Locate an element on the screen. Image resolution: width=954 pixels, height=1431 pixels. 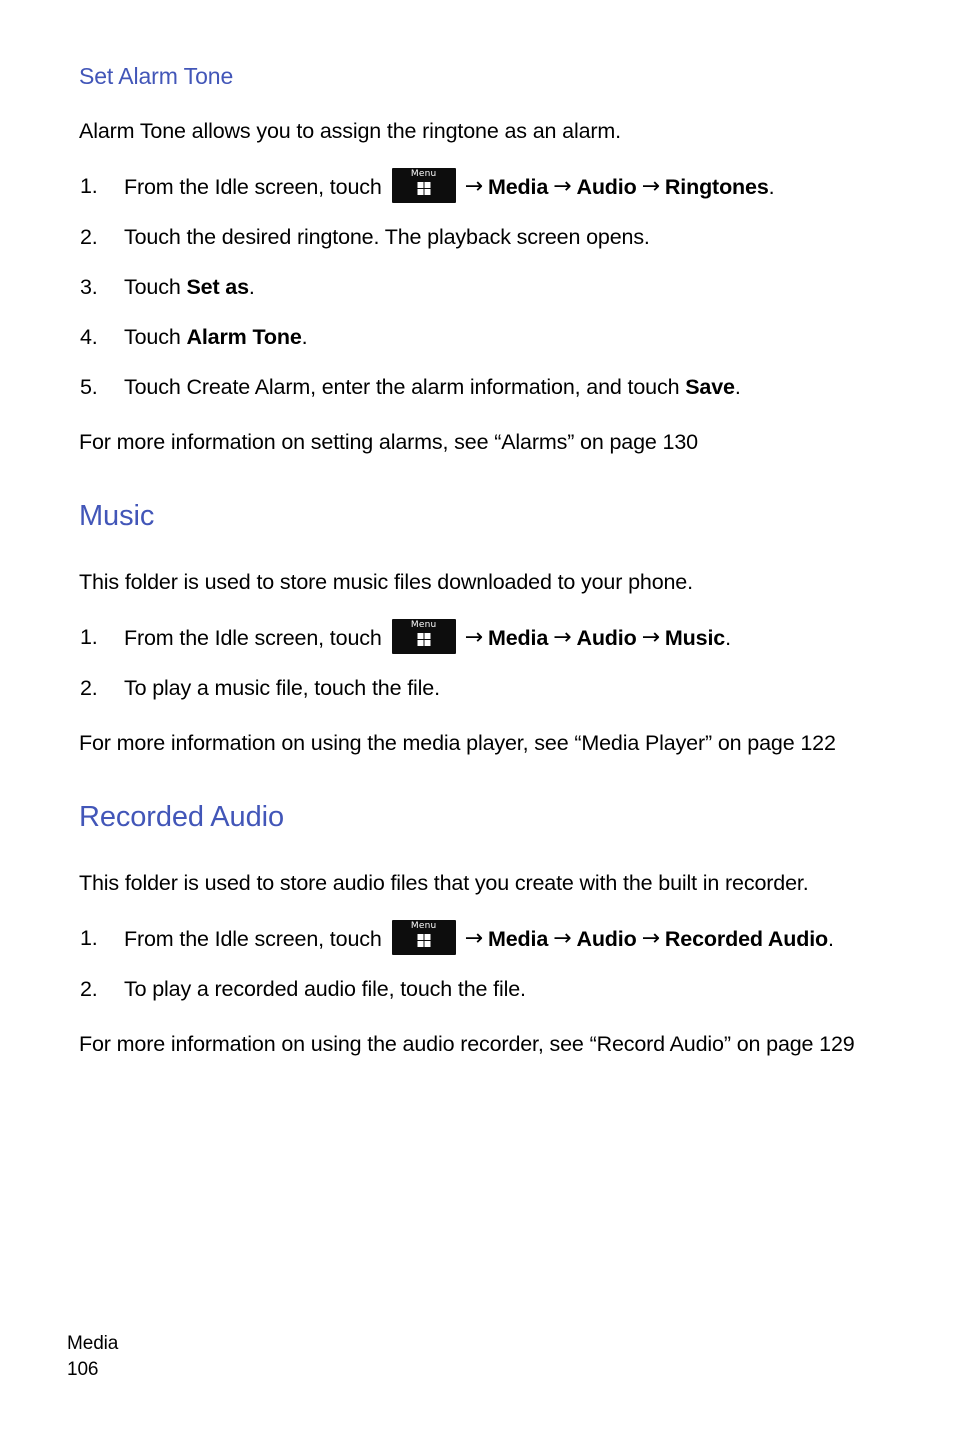
list-number: 5. is located at coordinates (89, 387).